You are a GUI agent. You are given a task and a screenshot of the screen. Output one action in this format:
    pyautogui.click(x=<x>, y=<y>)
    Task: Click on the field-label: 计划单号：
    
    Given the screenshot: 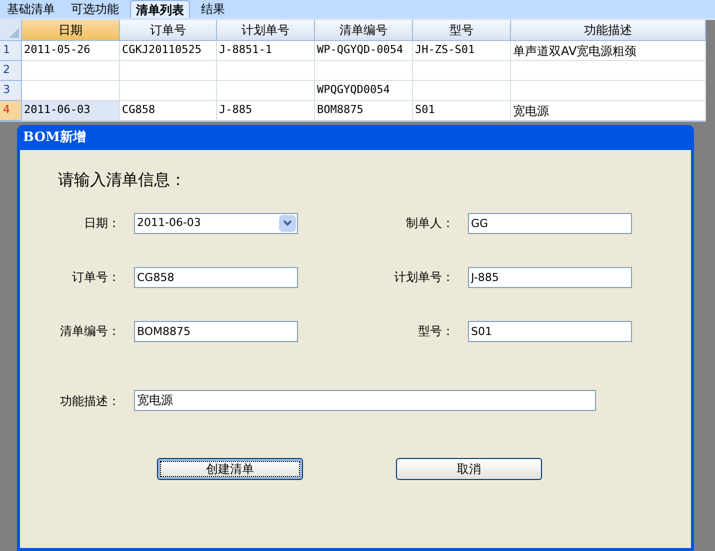 What is the action you would take?
    pyautogui.click(x=423, y=277)
    